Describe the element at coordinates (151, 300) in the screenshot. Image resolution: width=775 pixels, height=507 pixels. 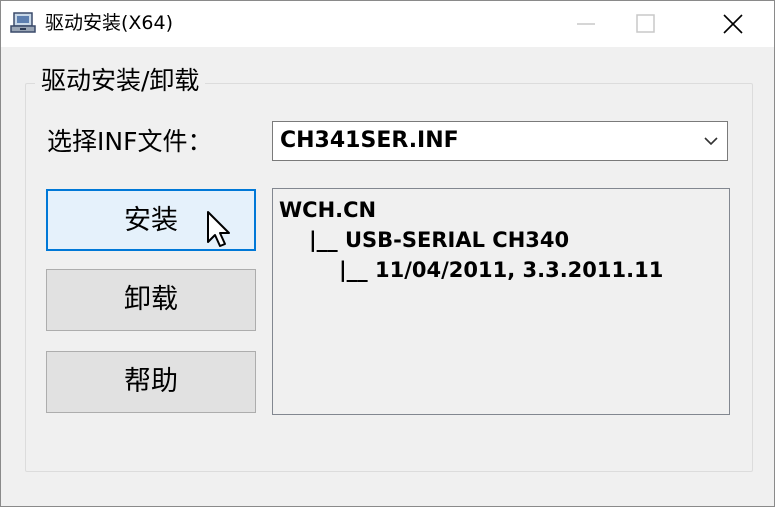
I see `uninstall-button: 卸载` at that location.